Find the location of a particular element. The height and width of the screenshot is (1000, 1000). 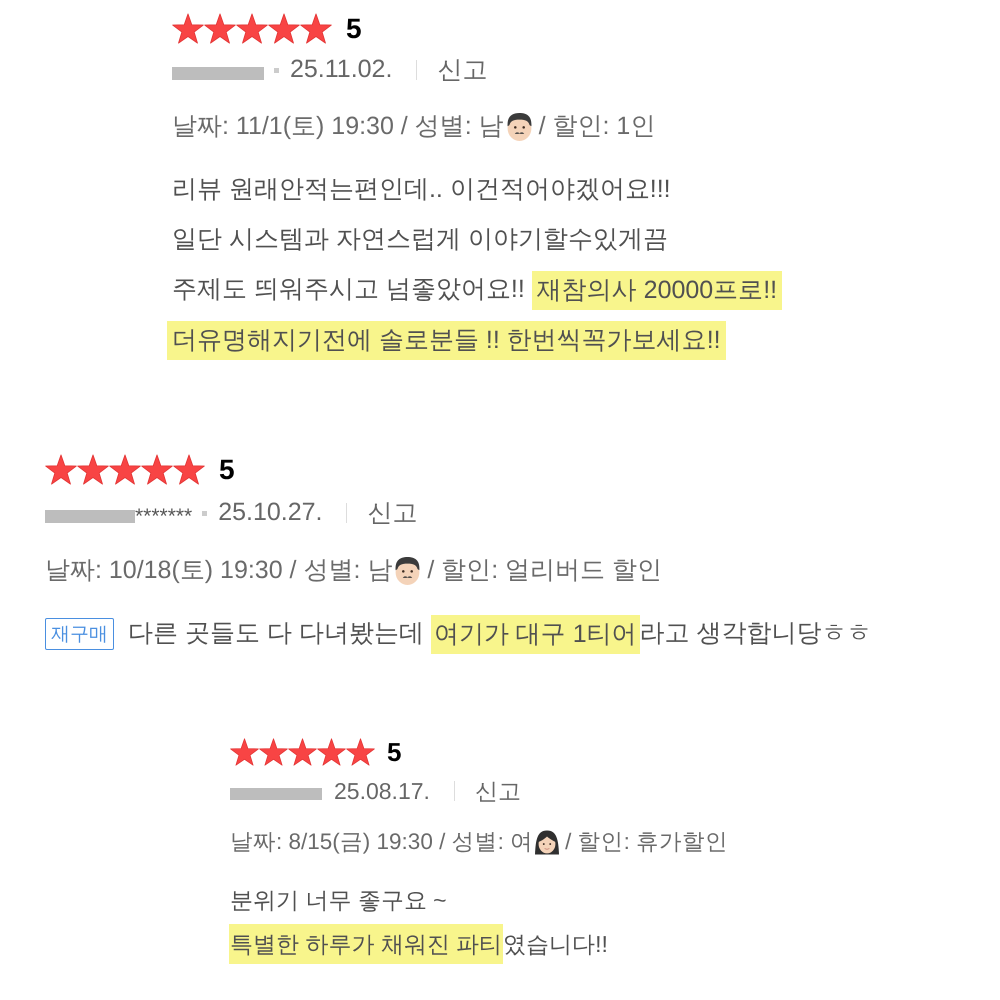

review-details: 날짜: 11/1(토) 19:30 / 성별: 남 is located at coordinates (338, 126).